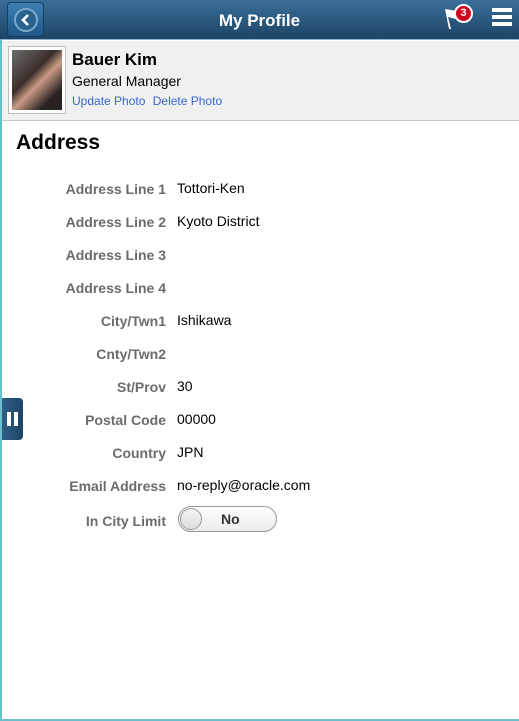 This screenshot has width=519, height=721. I want to click on field-label: Address Line 1, so click(115, 189).